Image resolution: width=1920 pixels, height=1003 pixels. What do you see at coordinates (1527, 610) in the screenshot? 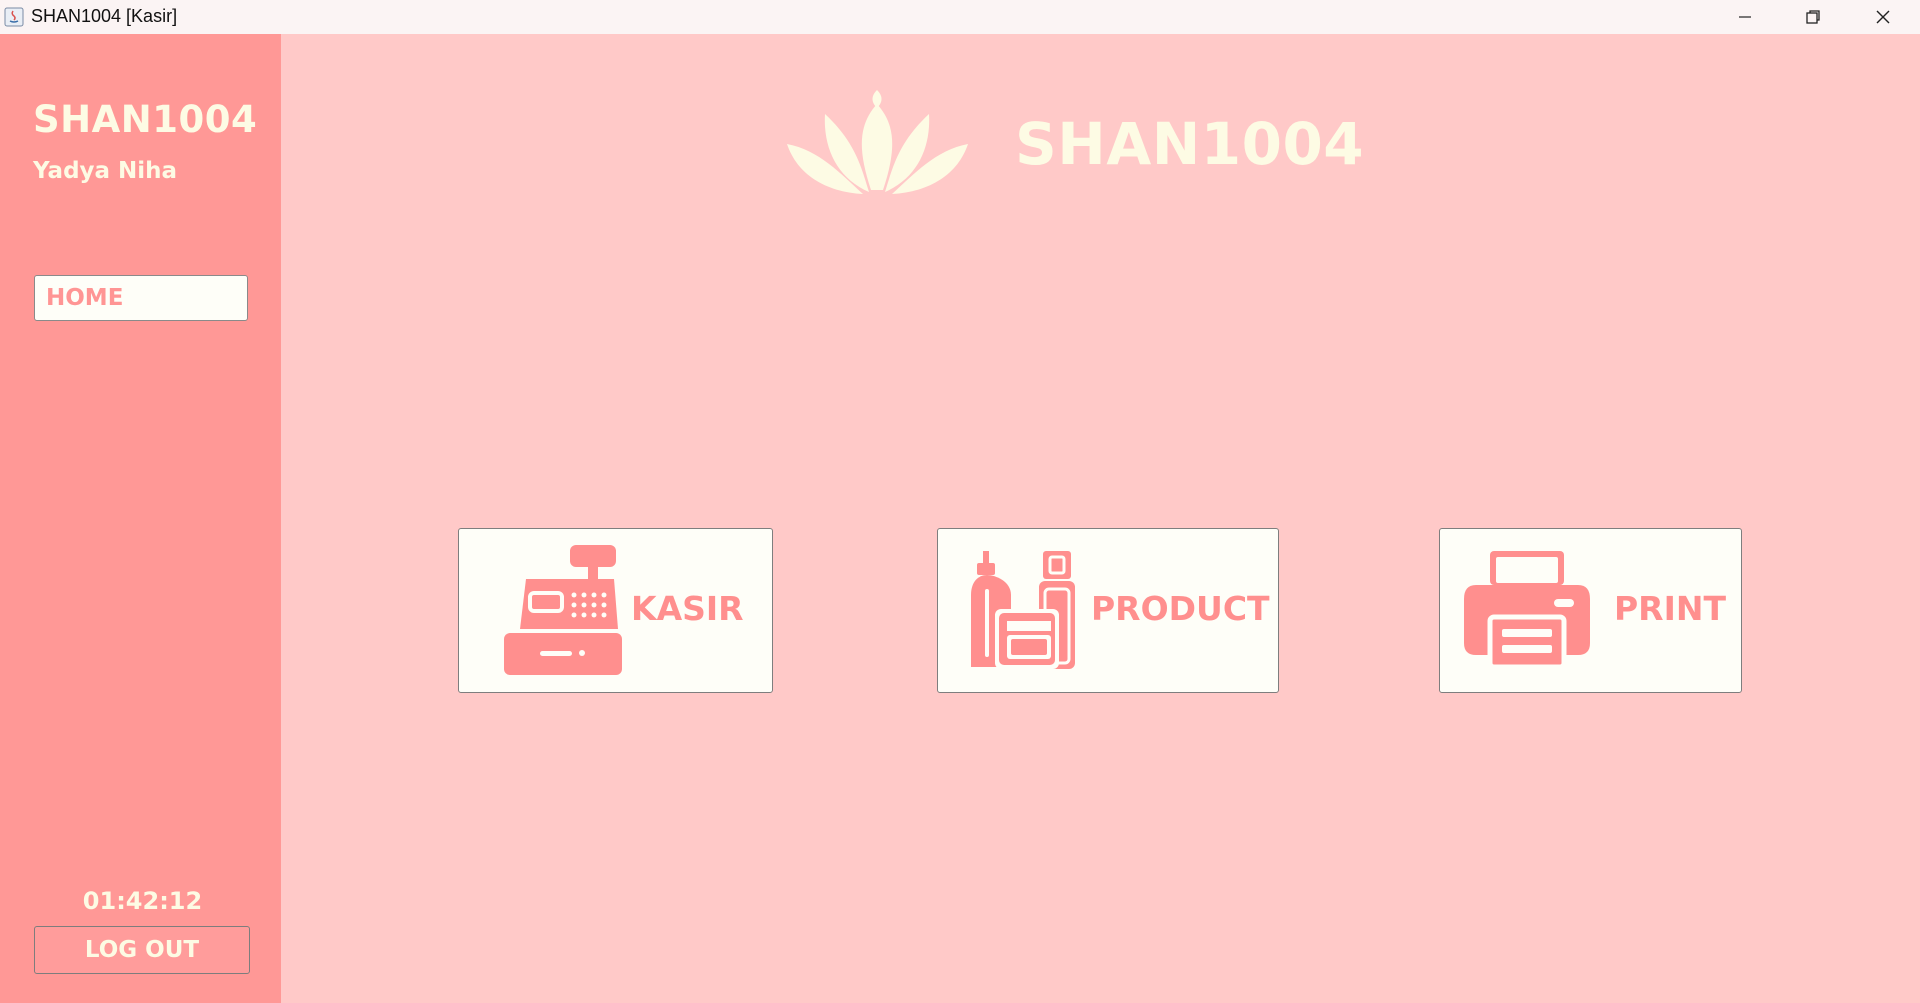
I see `printer-icon` at bounding box center [1527, 610].